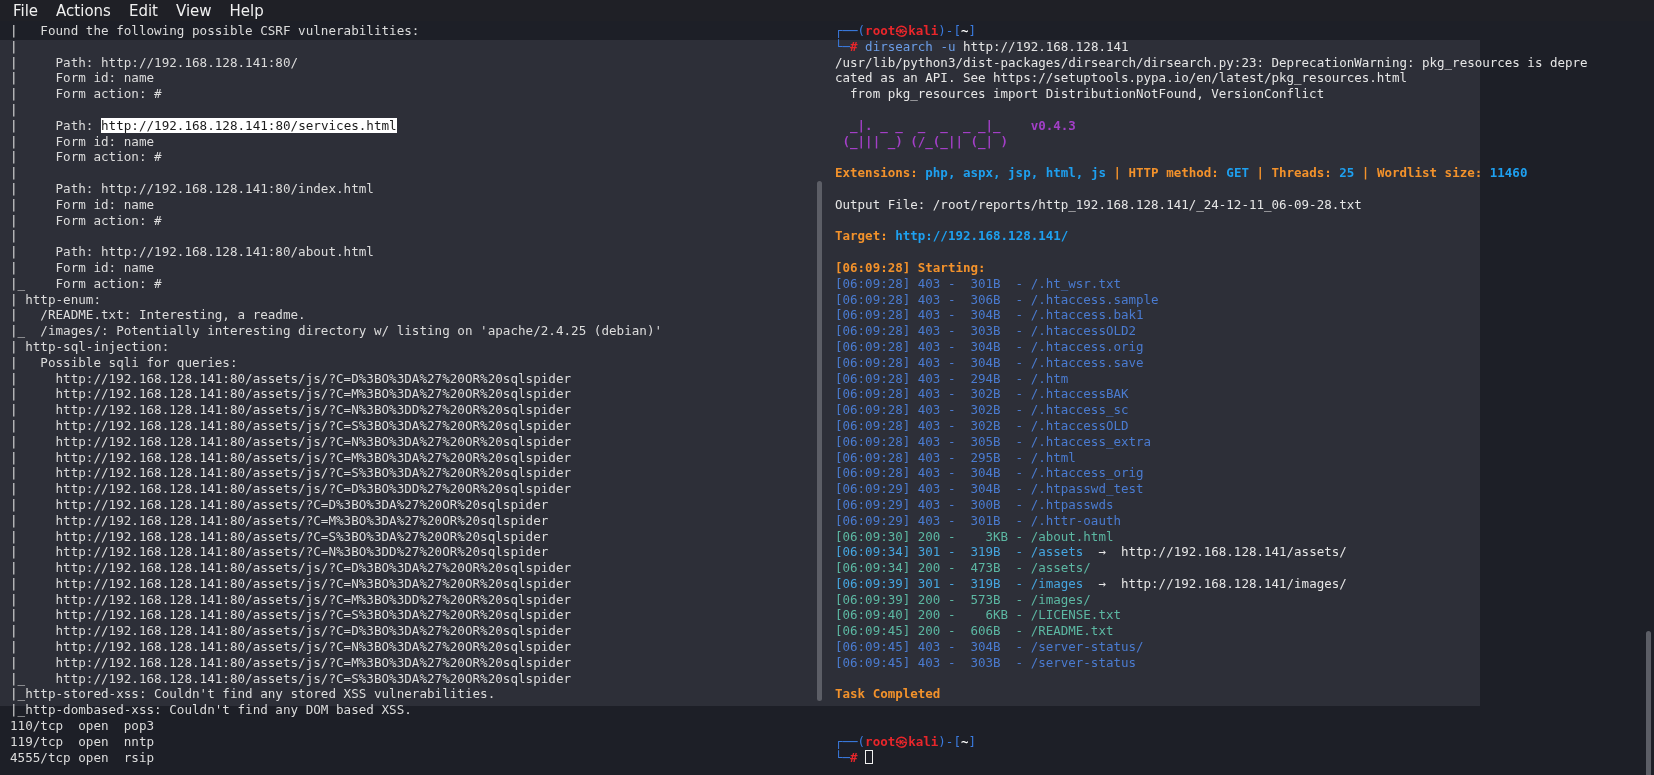  I want to click on terminal-line: Task Completed, so click(888, 694).